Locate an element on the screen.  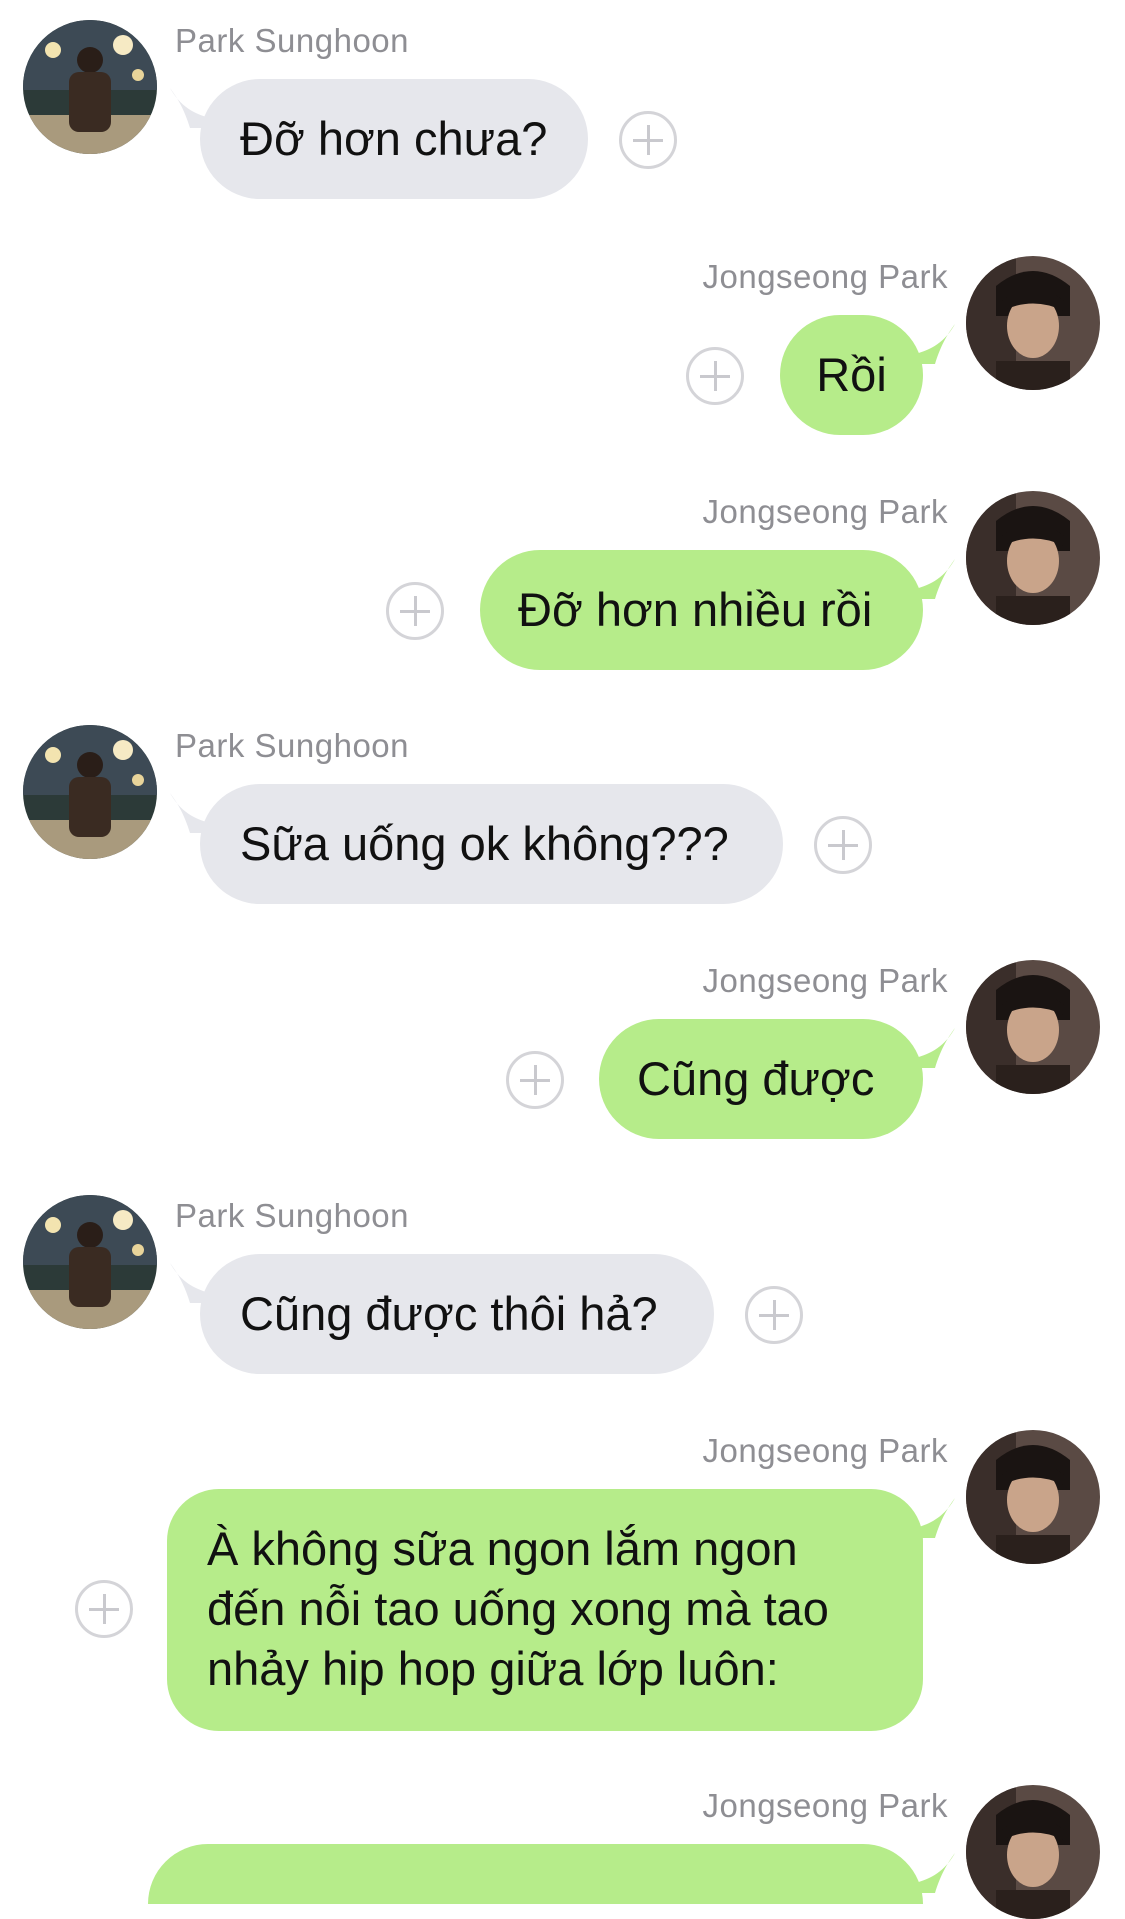
message-bubble: Đỡ hơn nhiều rồi is located at coordinates (701, 610).